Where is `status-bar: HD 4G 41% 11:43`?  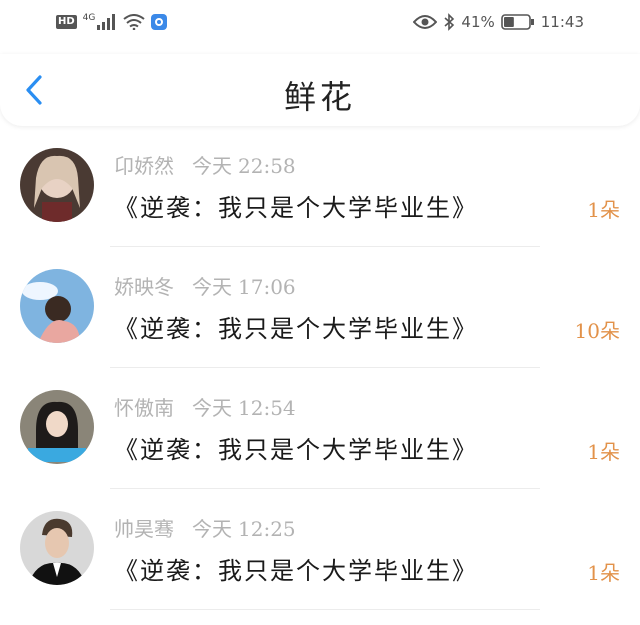
status-bar: HD 4G 41% 11:43 is located at coordinates (320, 22).